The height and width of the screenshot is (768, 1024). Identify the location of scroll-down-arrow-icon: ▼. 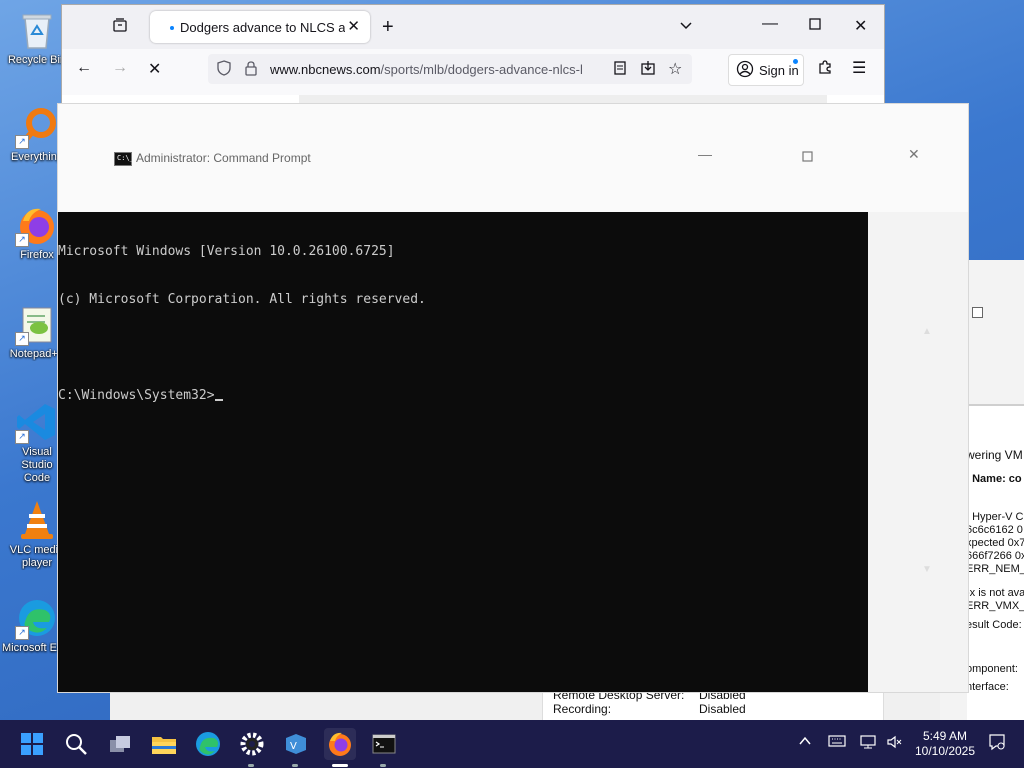
(927, 569).